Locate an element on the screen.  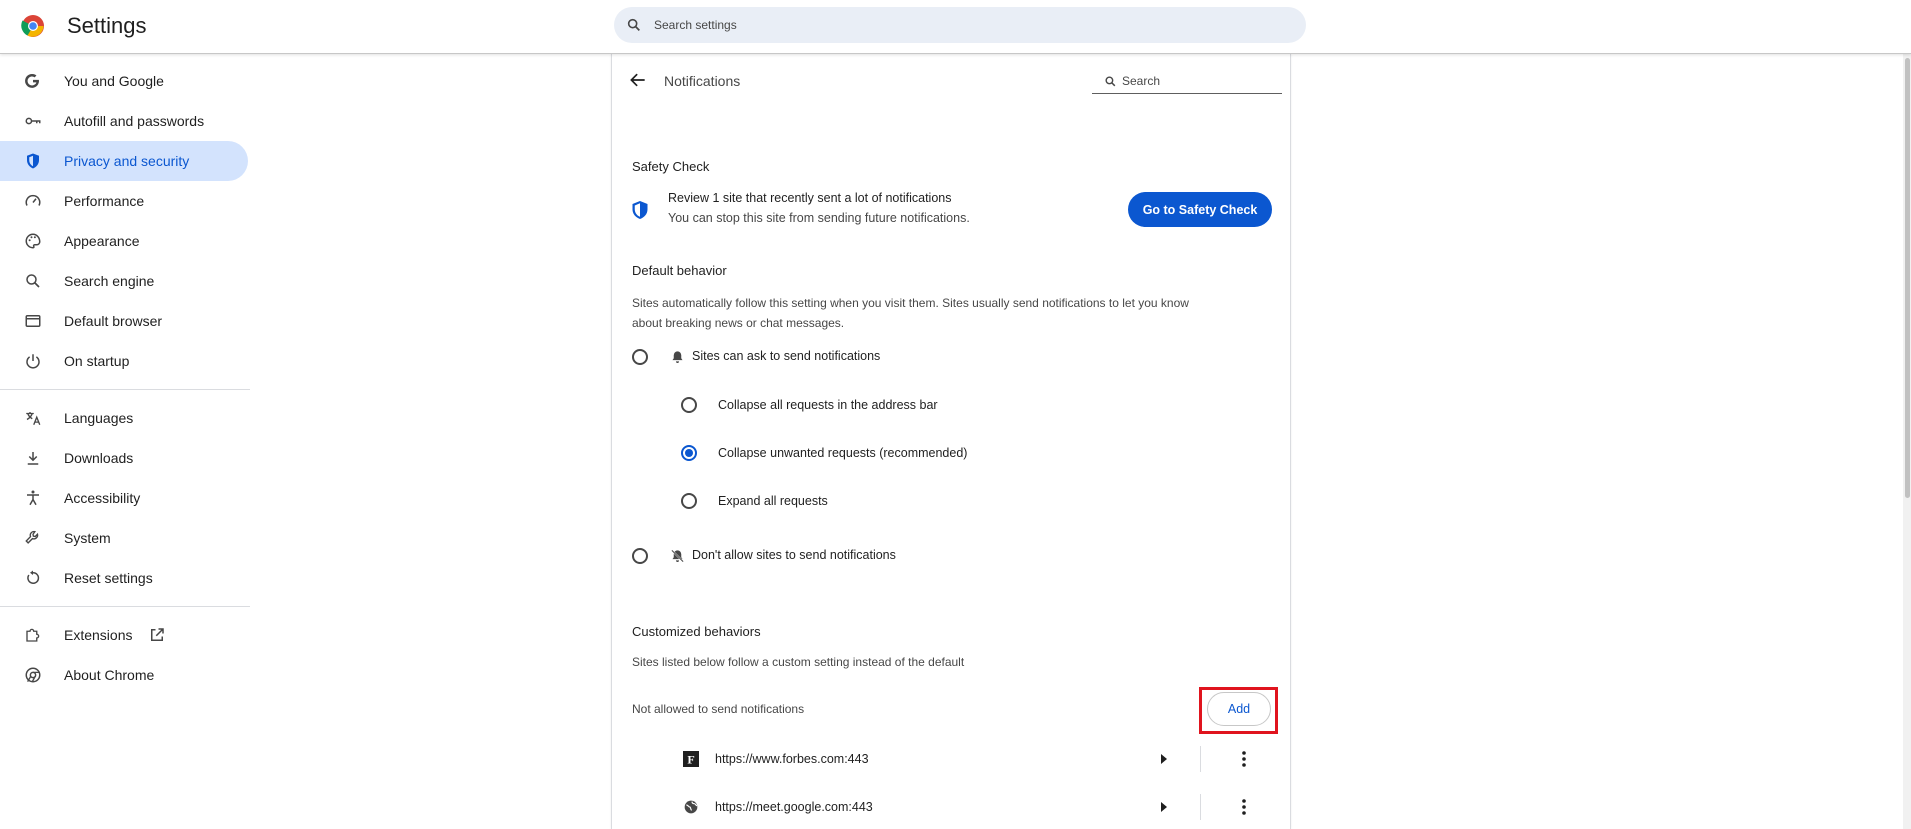
radio-expand-all-requests is located at coordinates (689, 501).